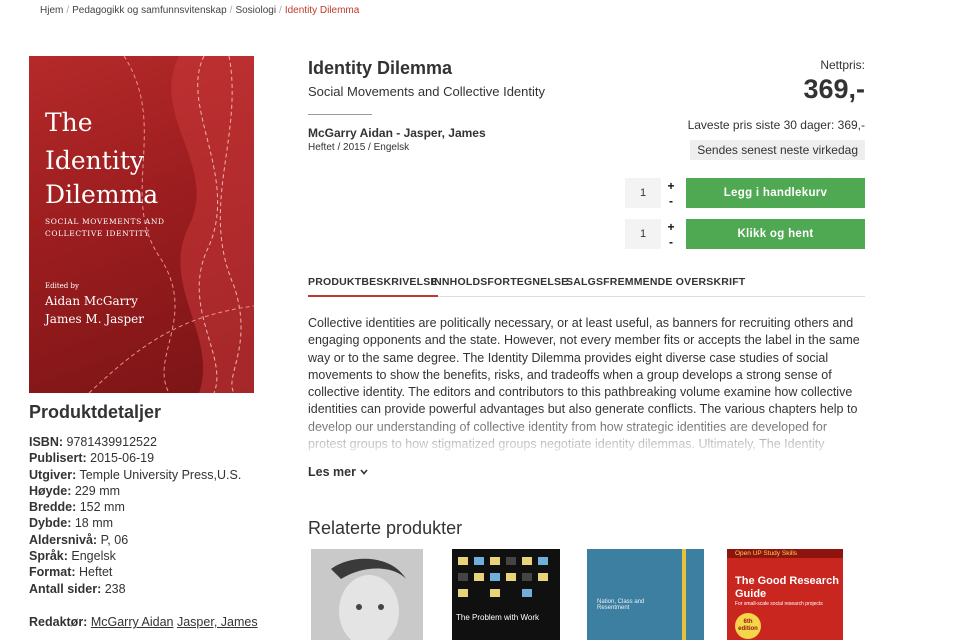  I want to click on detail-label: Aldersnivå:, so click(63, 539).